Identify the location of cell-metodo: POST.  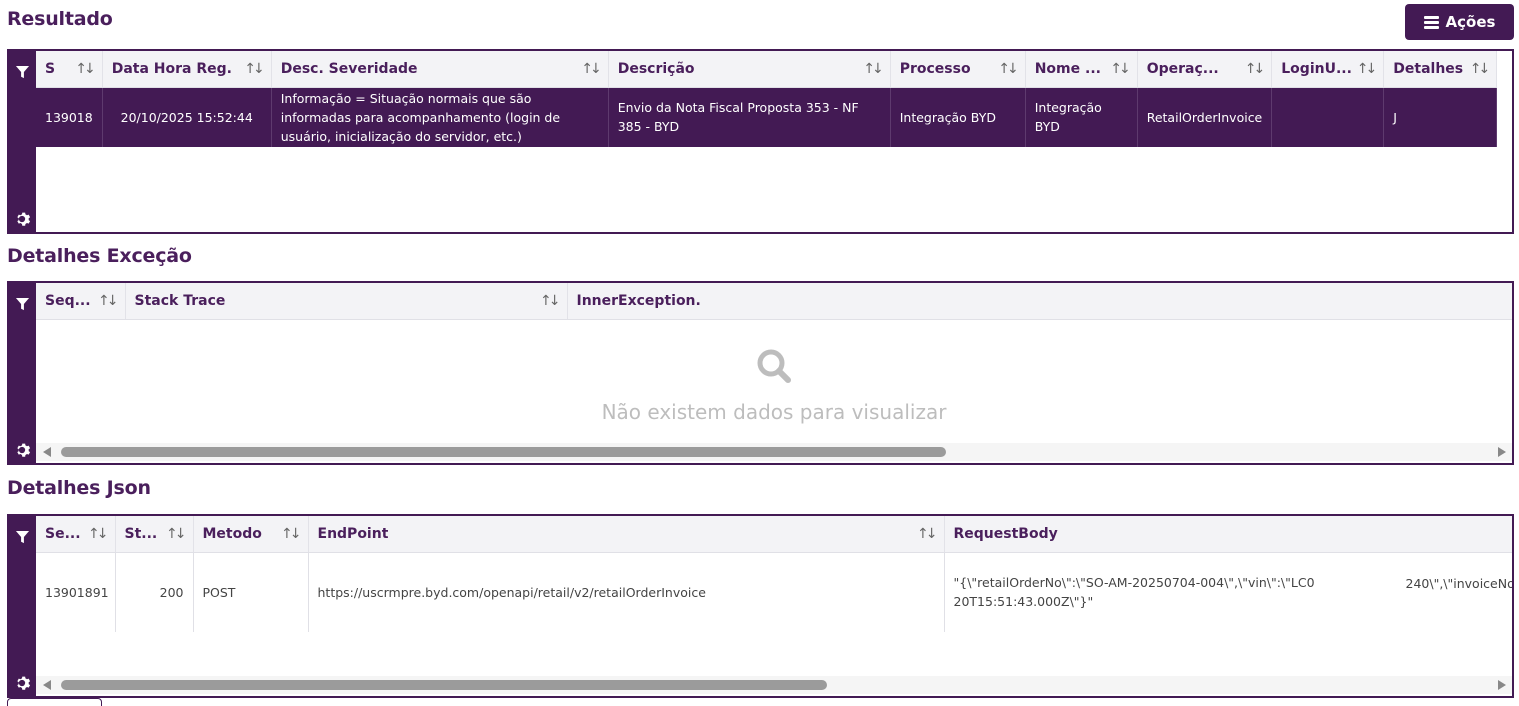
(251, 592).